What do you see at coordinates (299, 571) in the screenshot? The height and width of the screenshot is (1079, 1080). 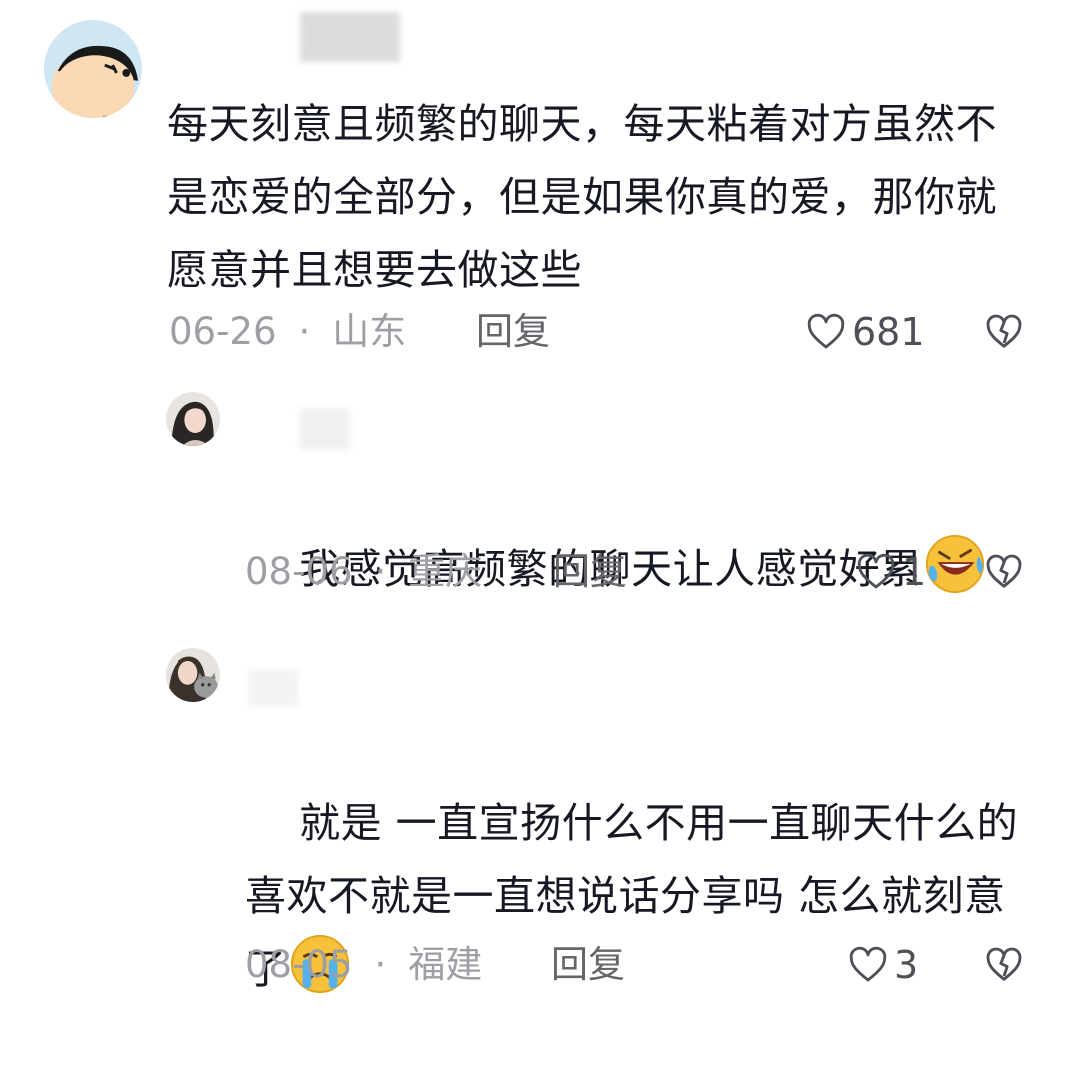 I see `comment-date: 08-06` at bounding box center [299, 571].